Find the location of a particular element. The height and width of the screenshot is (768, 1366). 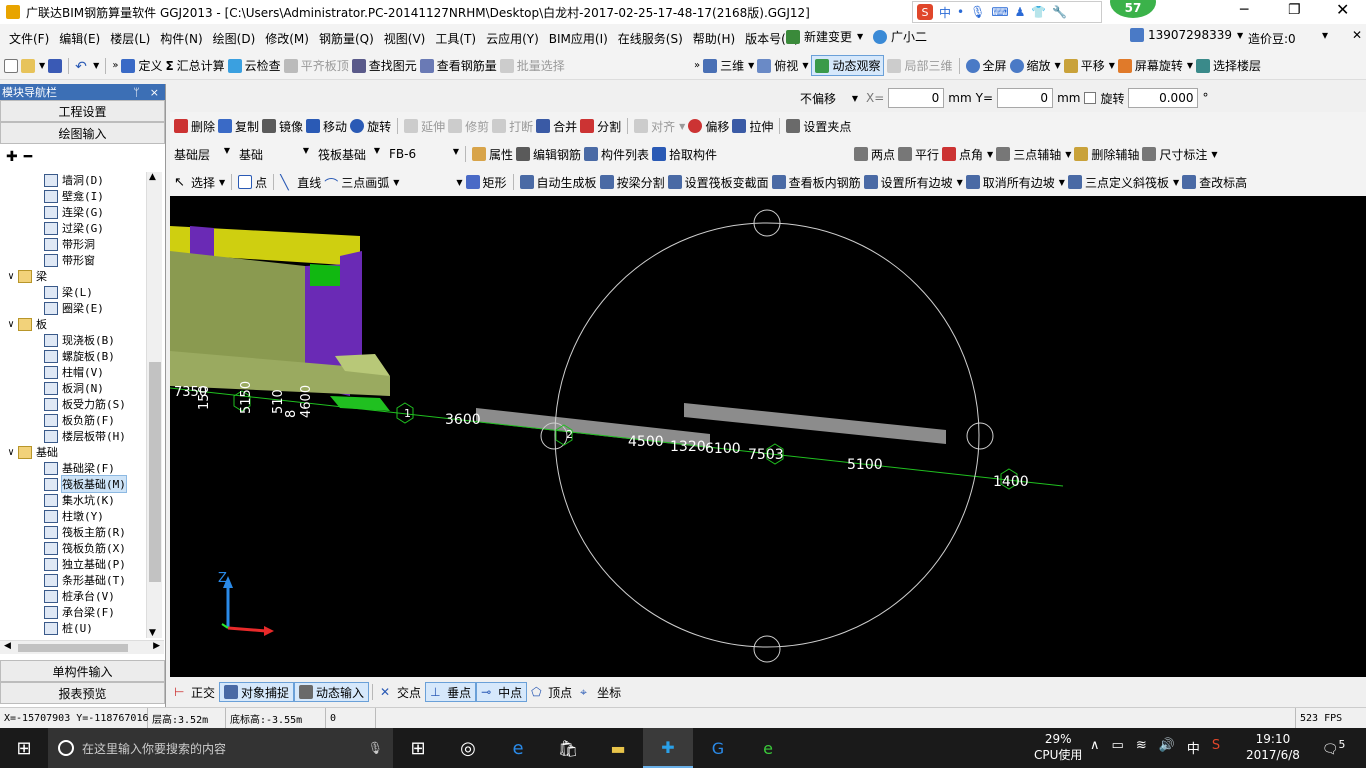

new-file-icon is located at coordinates (11, 65).